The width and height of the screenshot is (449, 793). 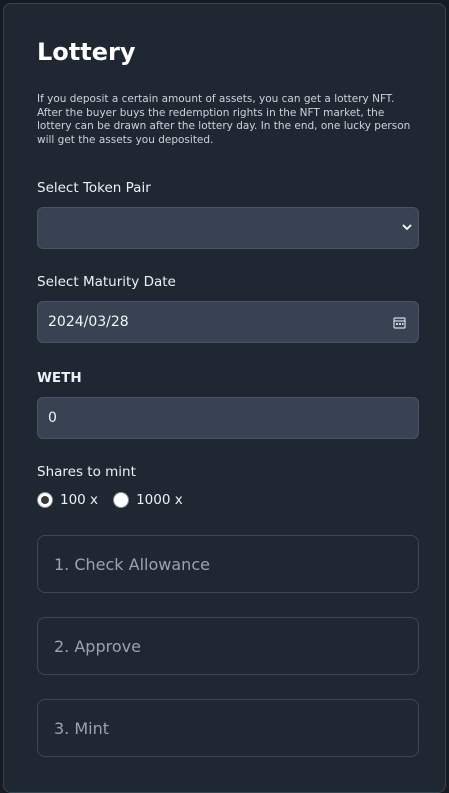 I want to click on calendar-icon, so click(x=399, y=322).